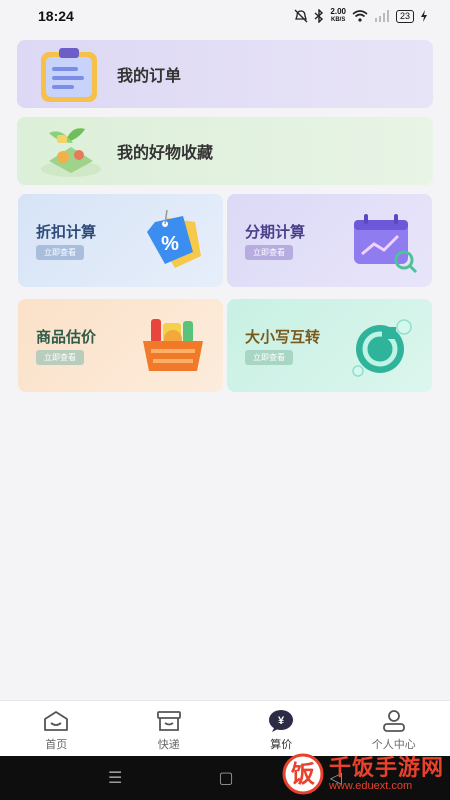  What do you see at coordinates (168, 721) in the screenshot?
I see `package-icon` at bounding box center [168, 721].